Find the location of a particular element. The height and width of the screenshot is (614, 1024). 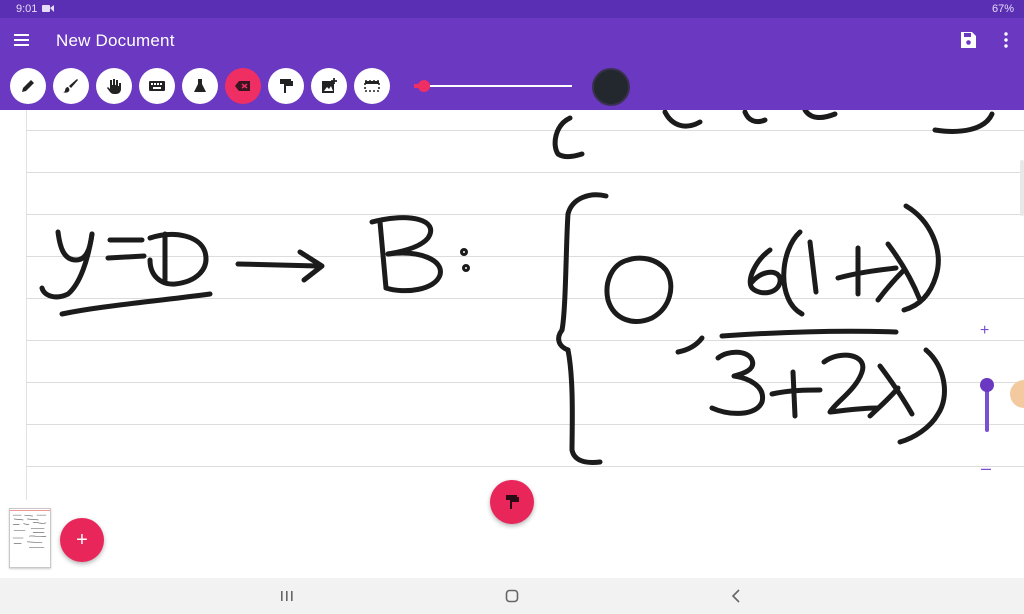

more-options-button is located at coordinates (1006, 40).